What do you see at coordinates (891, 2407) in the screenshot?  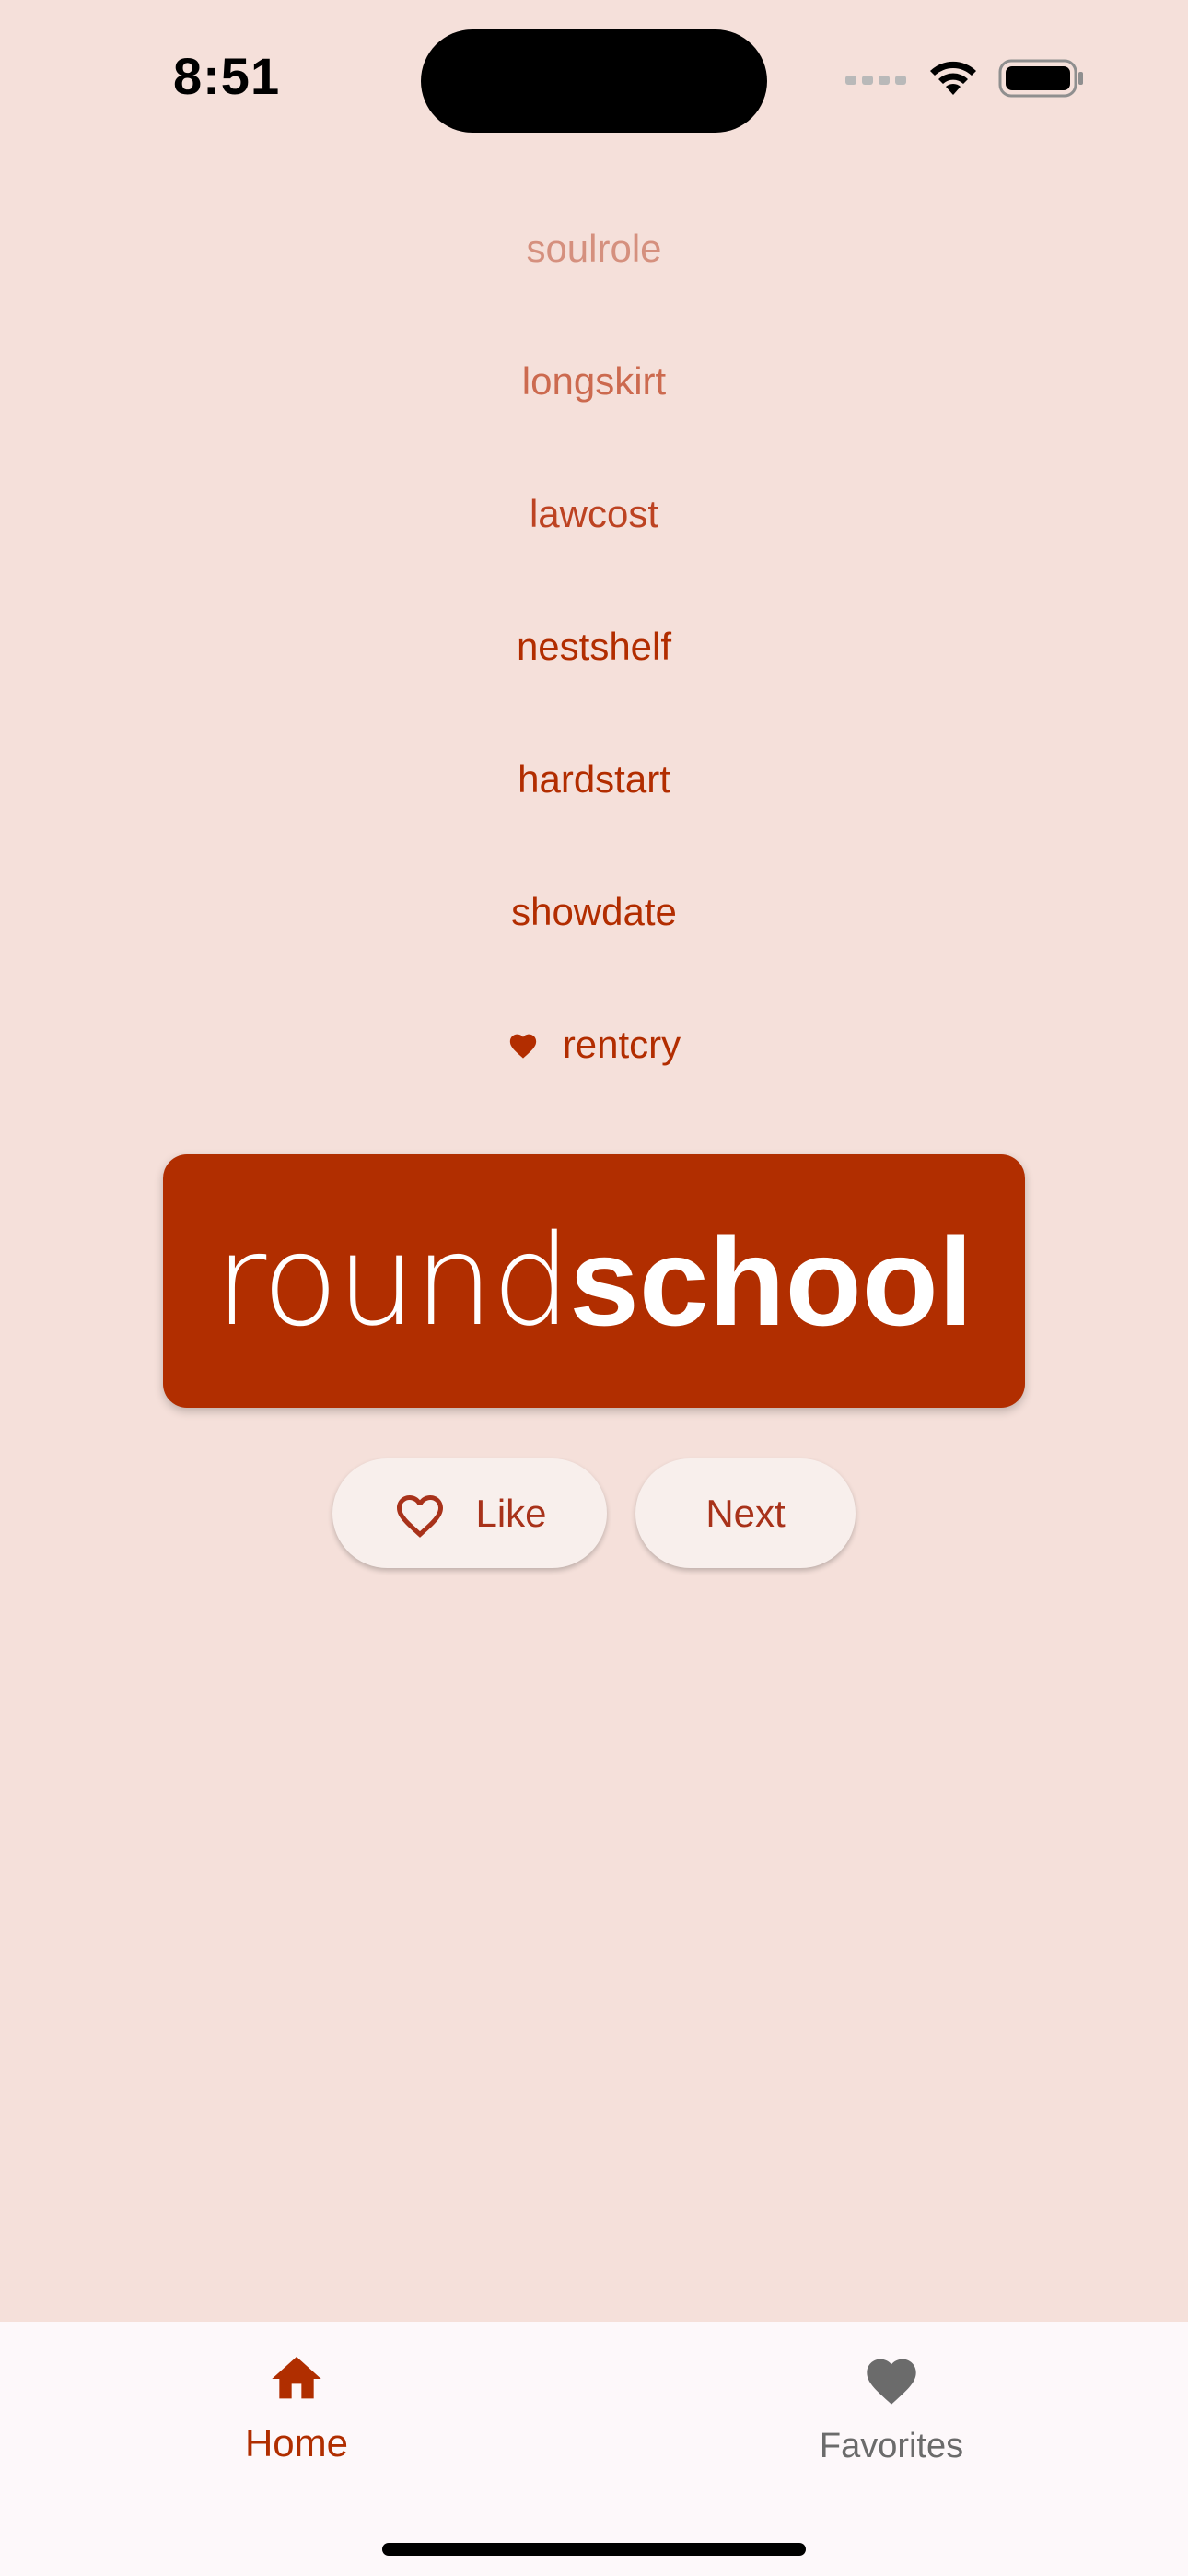 I see `nav-item-favorites: Favorites` at bounding box center [891, 2407].